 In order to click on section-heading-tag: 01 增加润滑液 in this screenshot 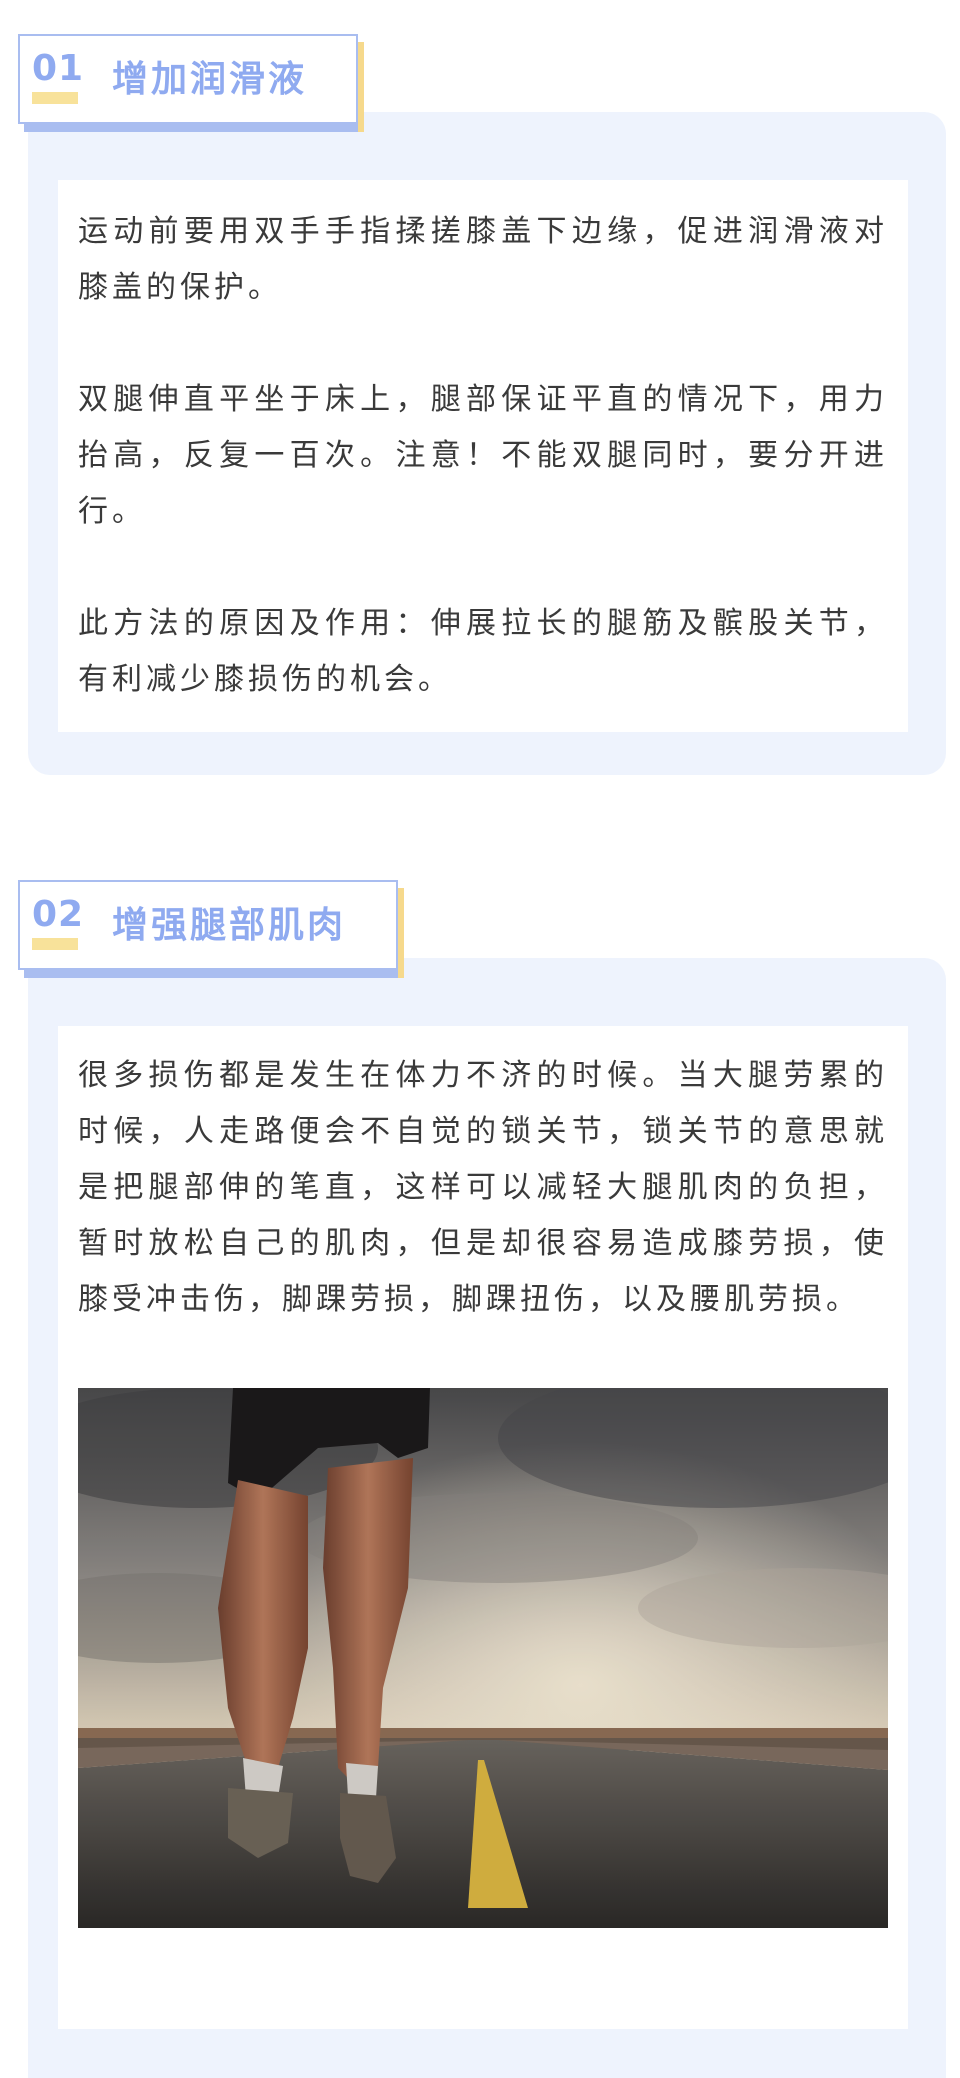, I will do `click(191, 83)`.